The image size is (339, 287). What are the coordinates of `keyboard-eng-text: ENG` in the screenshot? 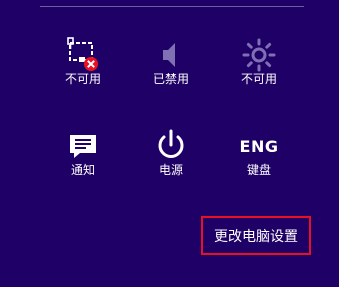 It's located at (259, 146).